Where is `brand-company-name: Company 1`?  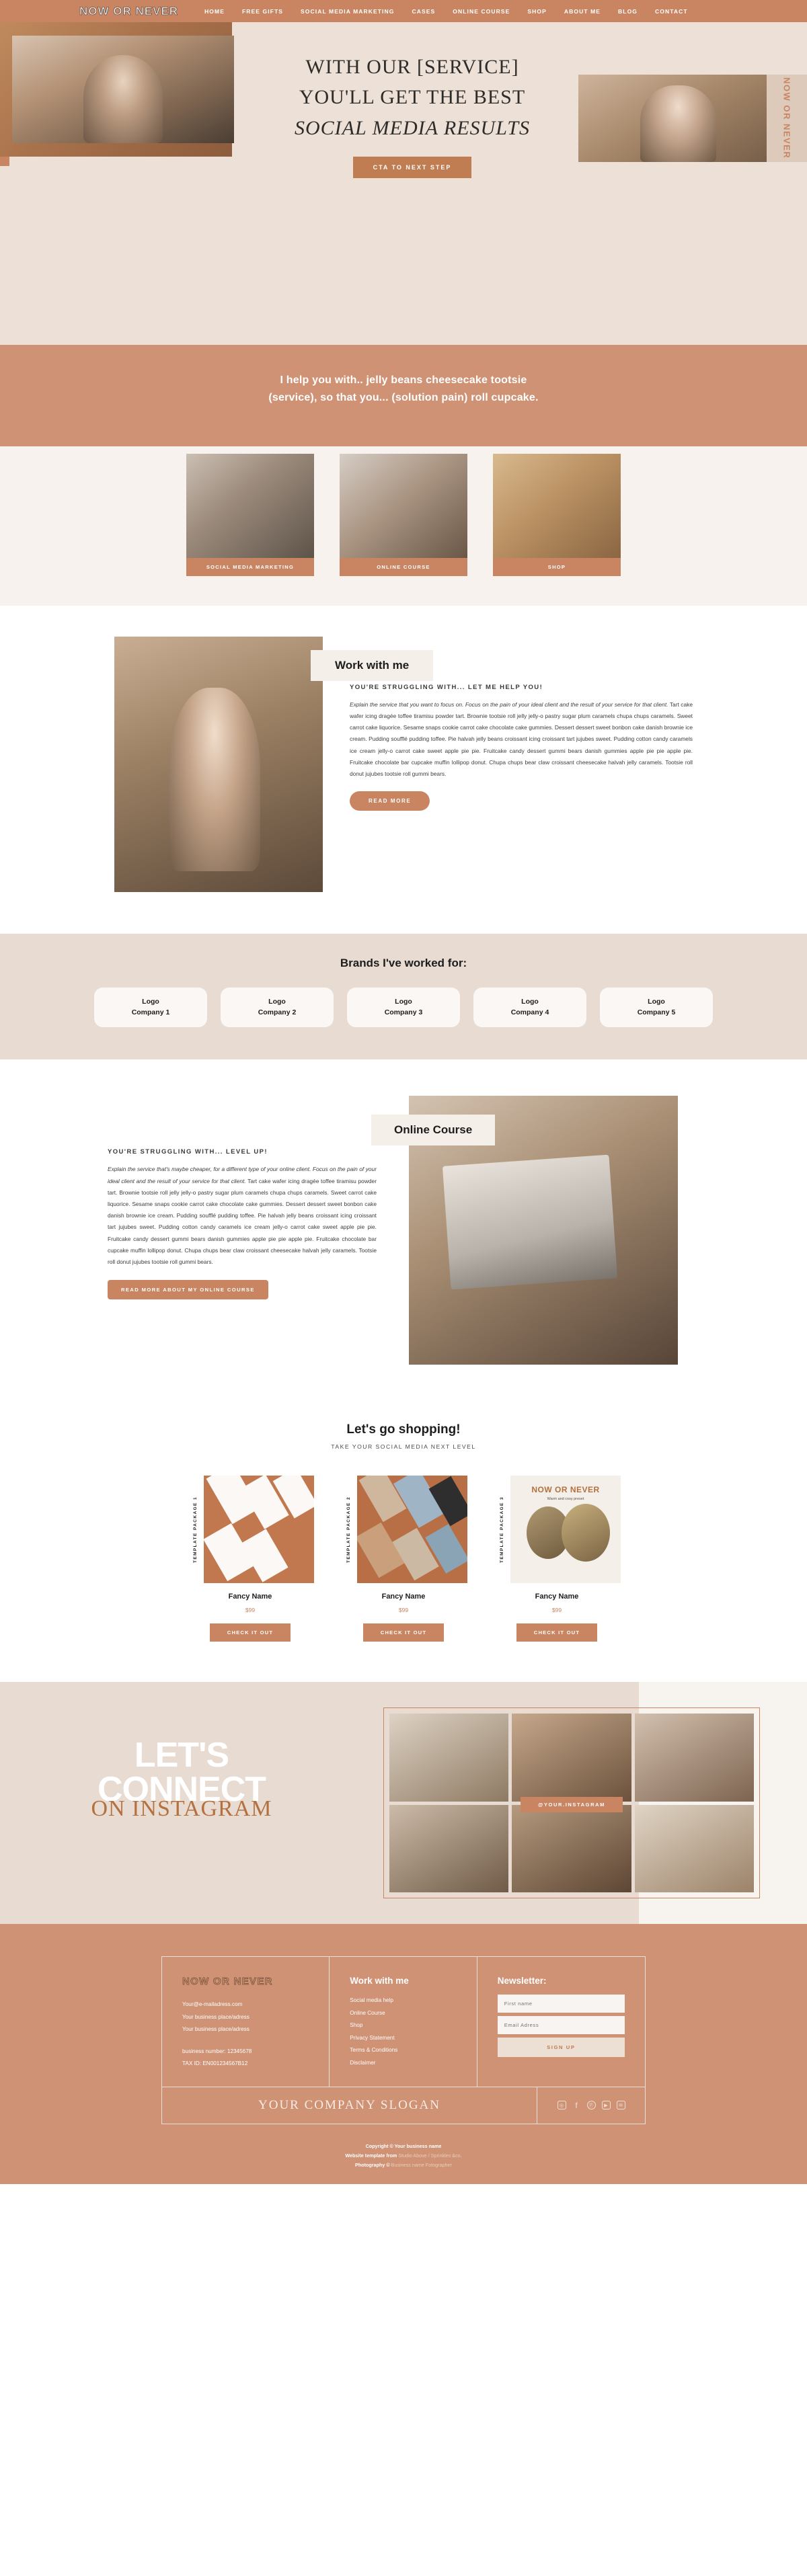 brand-company-name: Company 1 is located at coordinates (150, 1012).